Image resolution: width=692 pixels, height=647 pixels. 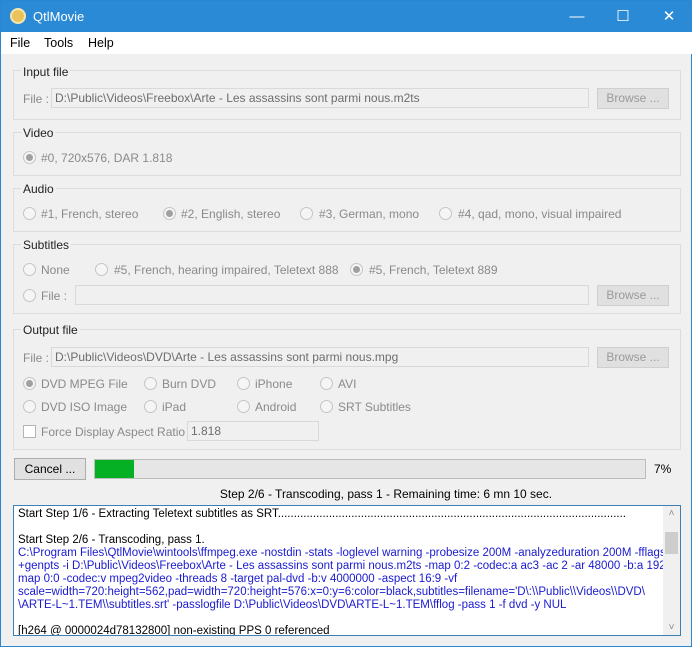 What do you see at coordinates (36, 99) in the screenshot?
I see `input-file-label: File :` at bounding box center [36, 99].